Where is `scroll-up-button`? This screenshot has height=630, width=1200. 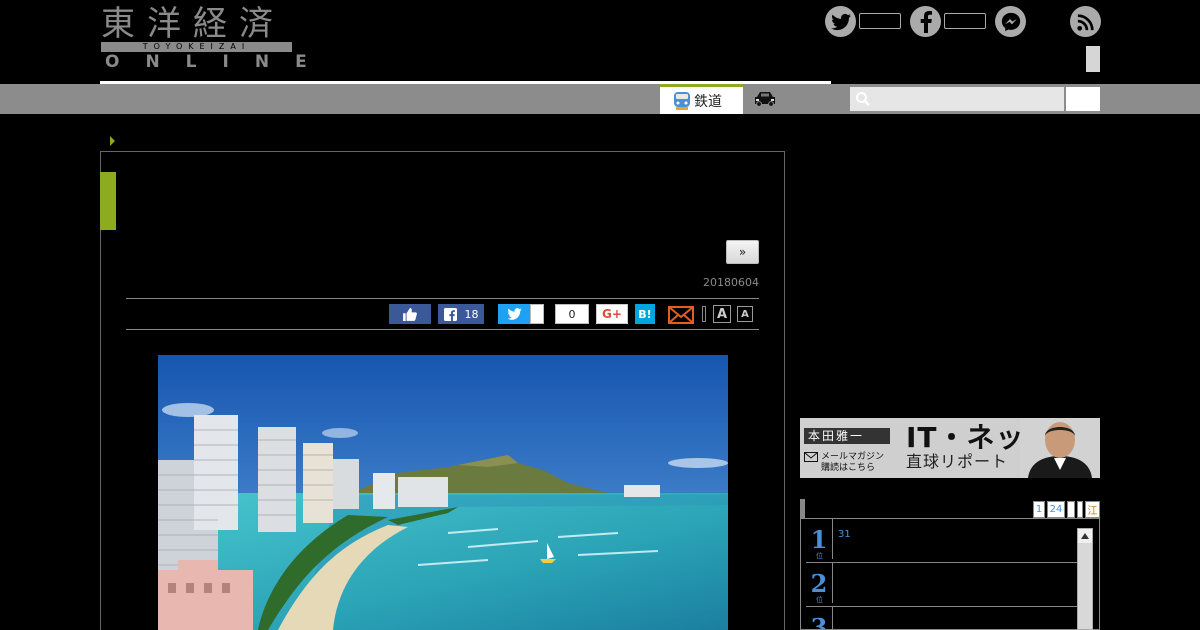 scroll-up-button is located at coordinates (1085, 536).